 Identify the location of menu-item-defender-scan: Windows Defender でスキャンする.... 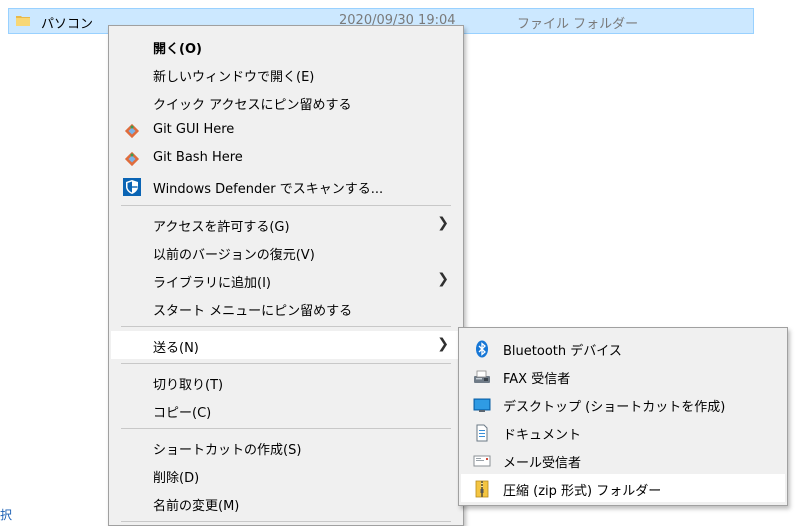
(286, 186).